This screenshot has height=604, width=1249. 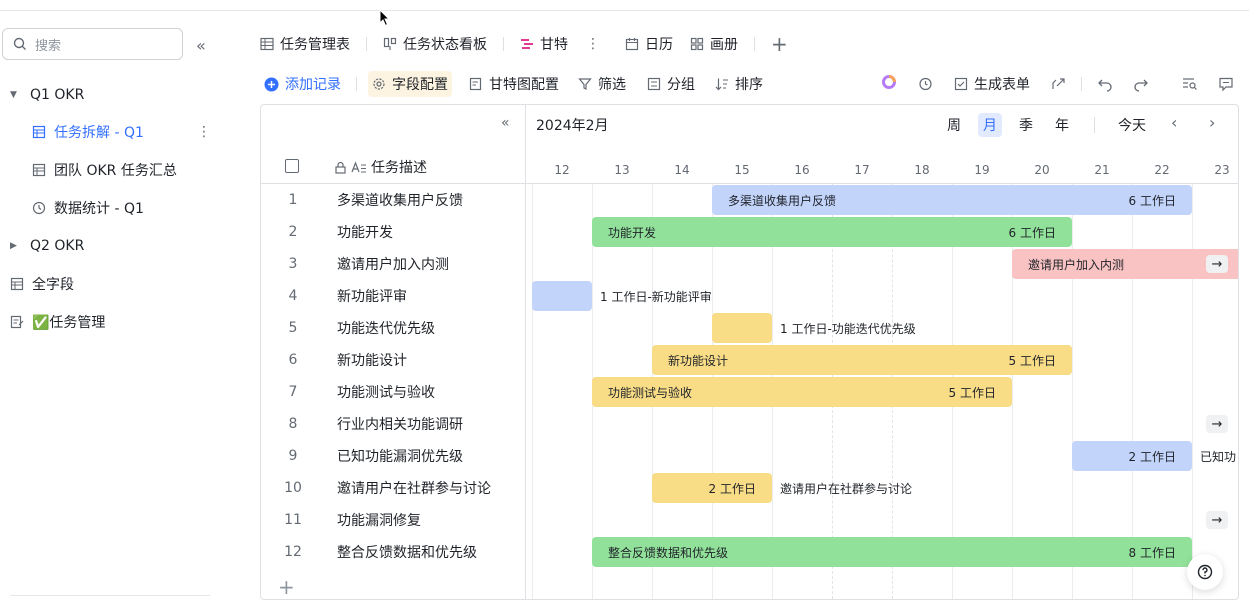 I want to click on day-label: 19, so click(x=982, y=170).